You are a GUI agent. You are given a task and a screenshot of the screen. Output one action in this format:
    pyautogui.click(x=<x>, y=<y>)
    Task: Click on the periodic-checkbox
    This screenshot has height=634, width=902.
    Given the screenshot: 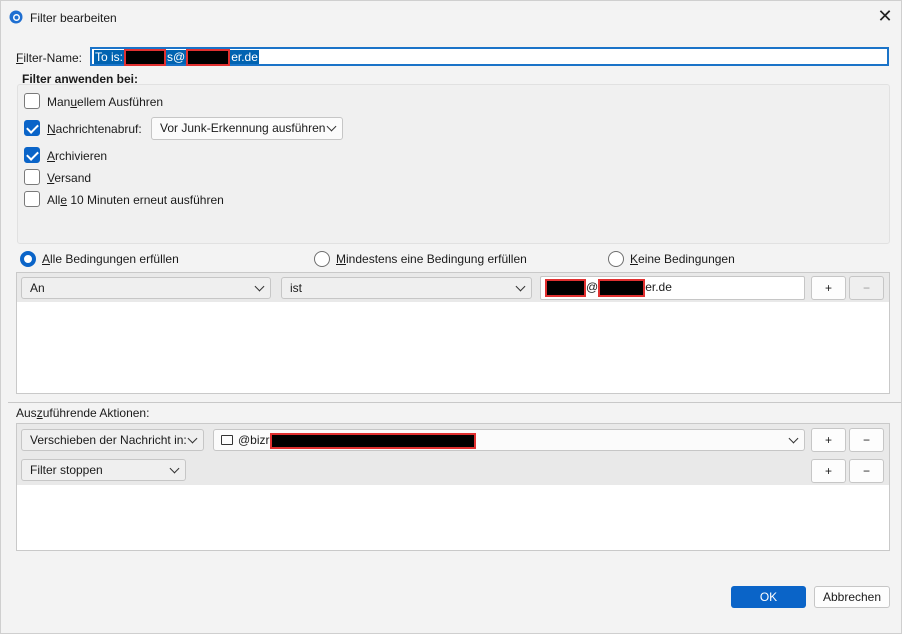 What is the action you would take?
    pyautogui.click(x=32, y=199)
    